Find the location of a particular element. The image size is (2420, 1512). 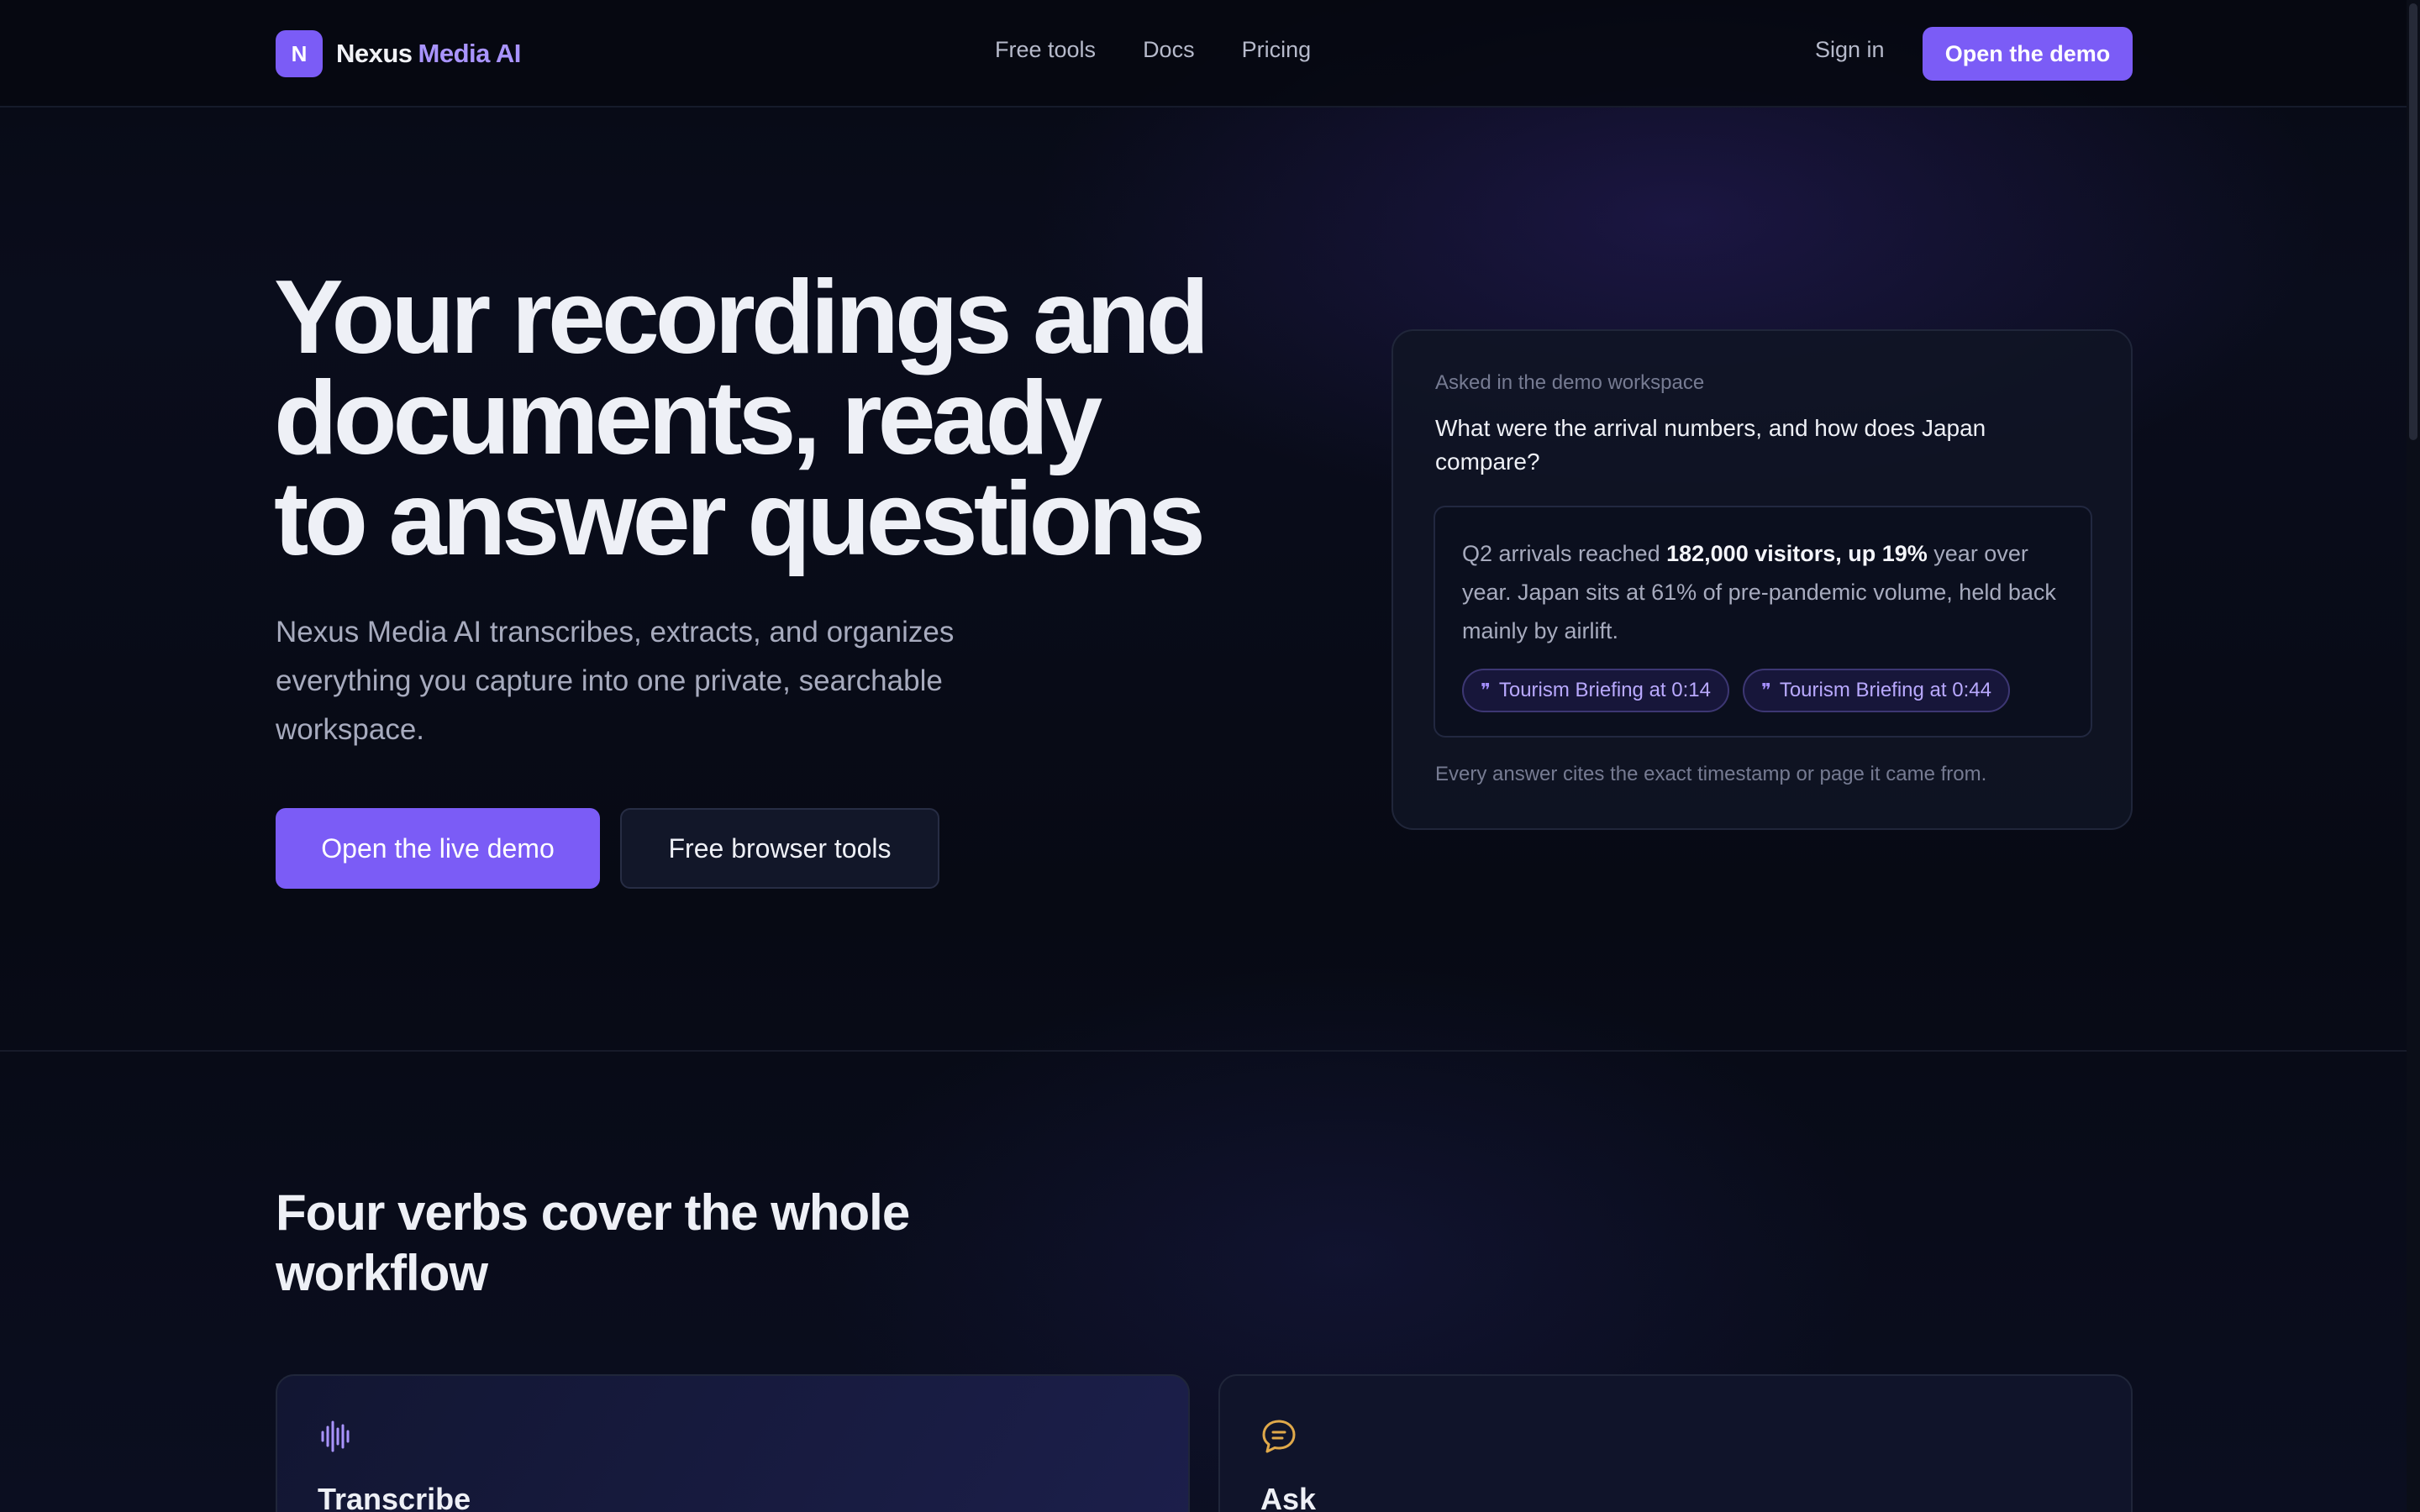

section-divider is located at coordinates (1203, 1051).